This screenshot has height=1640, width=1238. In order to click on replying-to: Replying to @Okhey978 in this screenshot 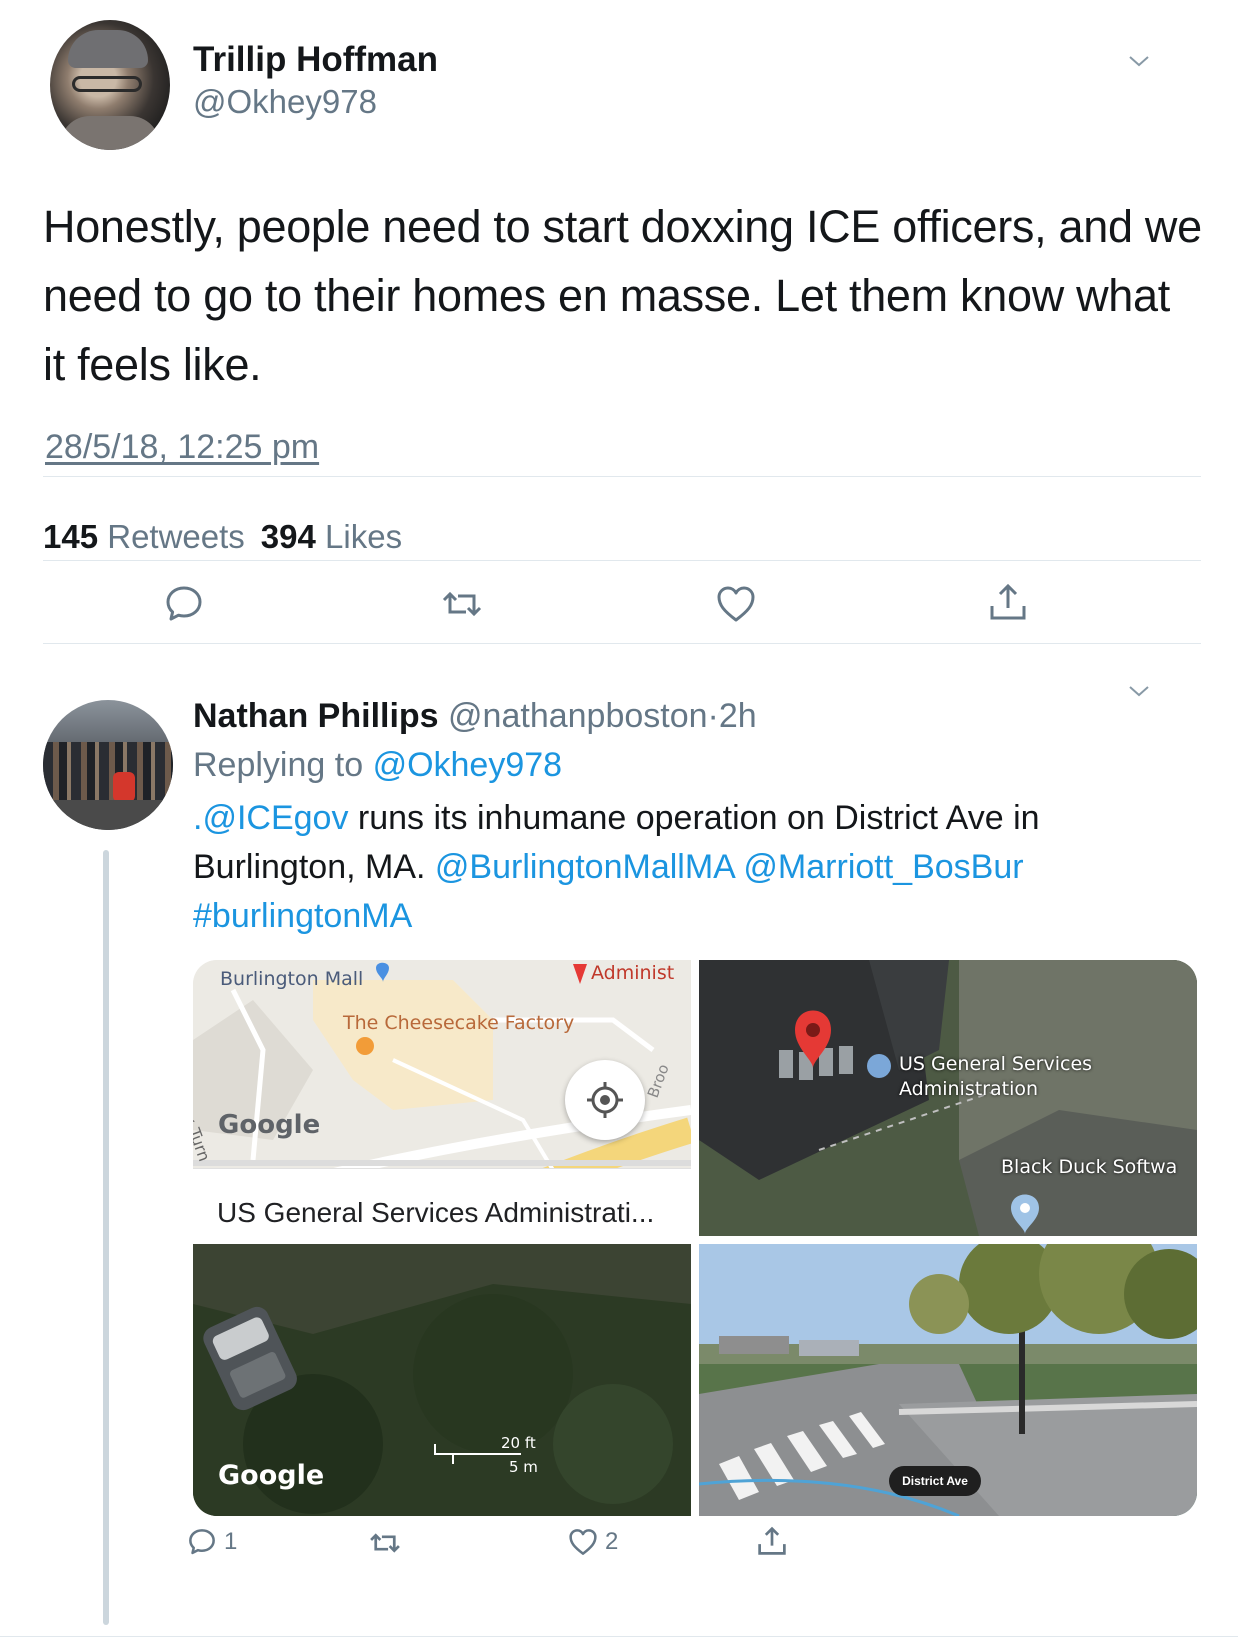, I will do `click(377, 765)`.